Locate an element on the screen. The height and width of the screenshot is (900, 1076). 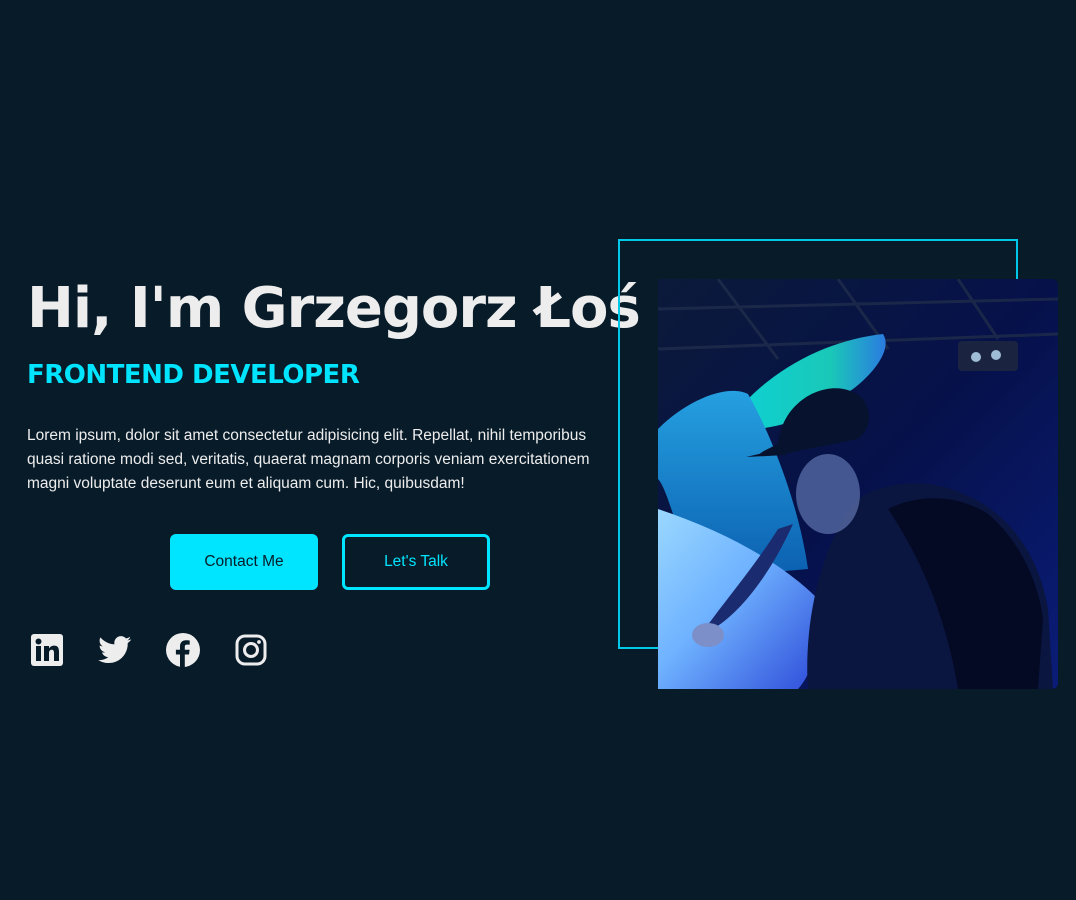
facebook-icon is located at coordinates (183, 650).